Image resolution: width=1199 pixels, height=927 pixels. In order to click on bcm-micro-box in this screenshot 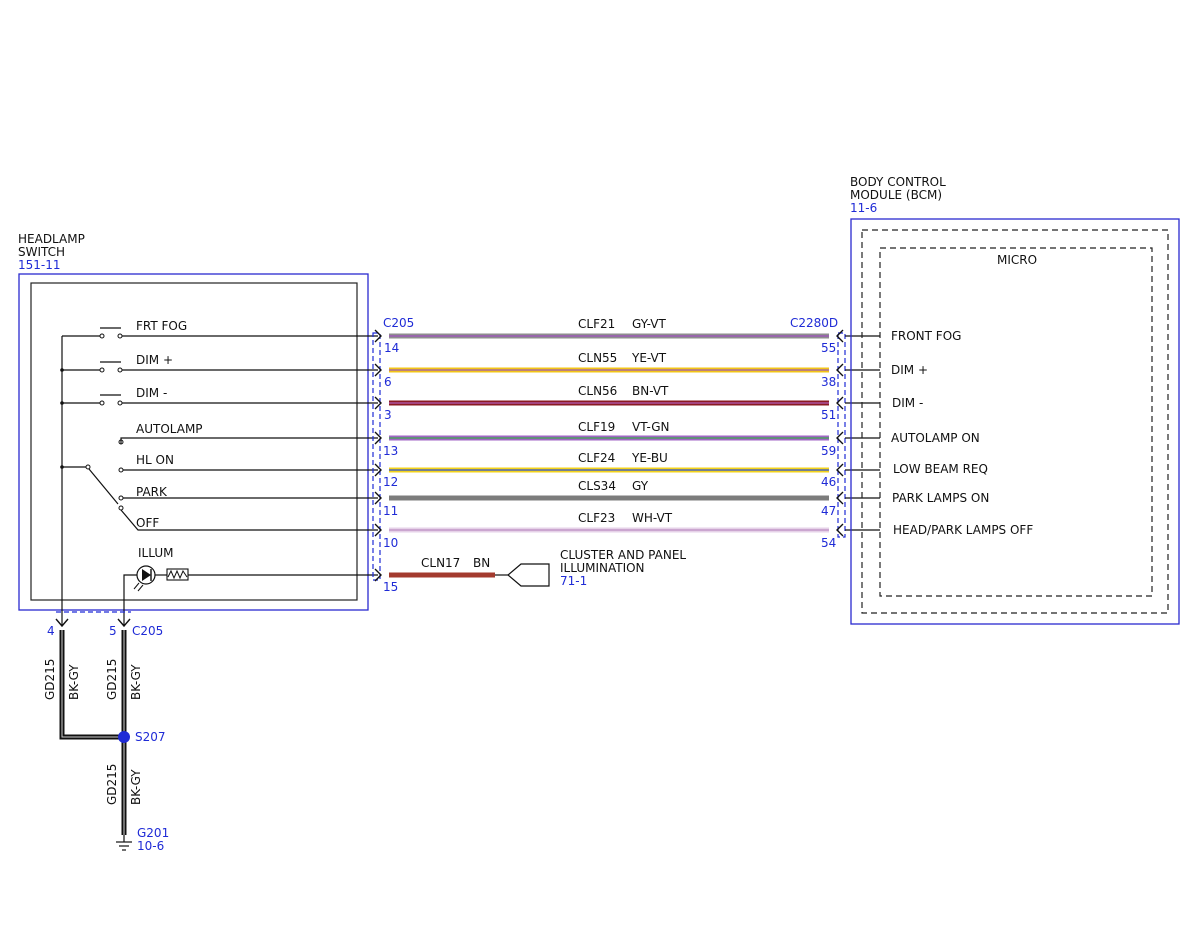, I will do `click(1016, 422)`.